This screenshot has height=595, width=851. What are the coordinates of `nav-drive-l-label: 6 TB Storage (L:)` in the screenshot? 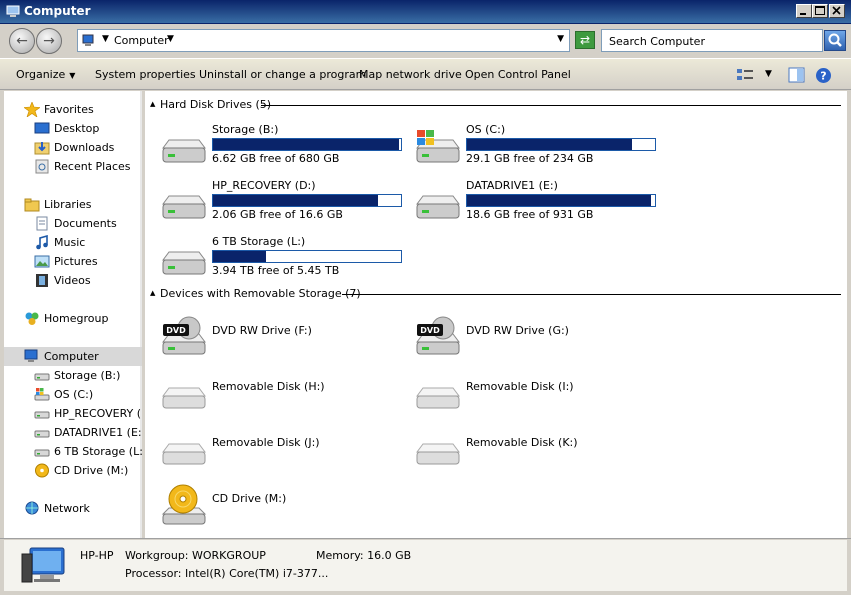 It's located at (98, 451).